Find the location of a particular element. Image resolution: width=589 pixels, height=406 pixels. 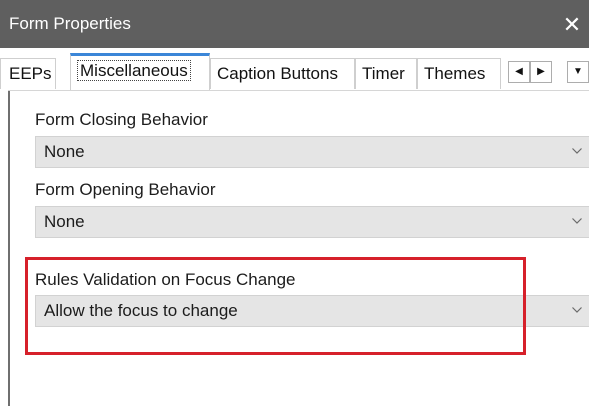

tab-eeps: EEPs is located at coordinates (28, 73).